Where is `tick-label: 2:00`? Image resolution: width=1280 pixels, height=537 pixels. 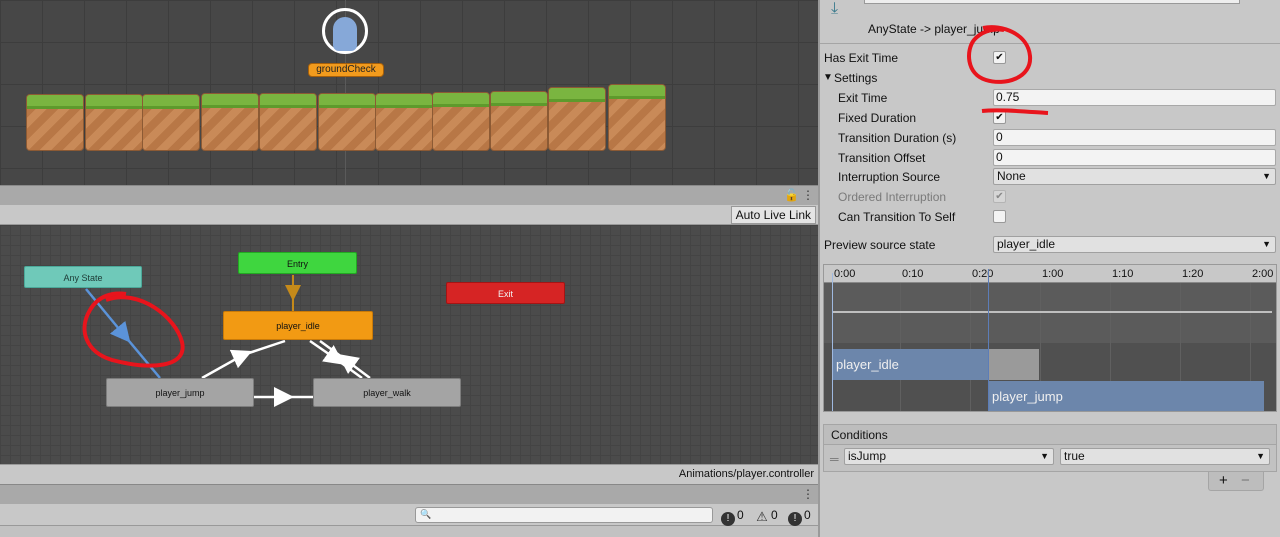 tick-label: 2:00 is located at coordinates (1263, 274).